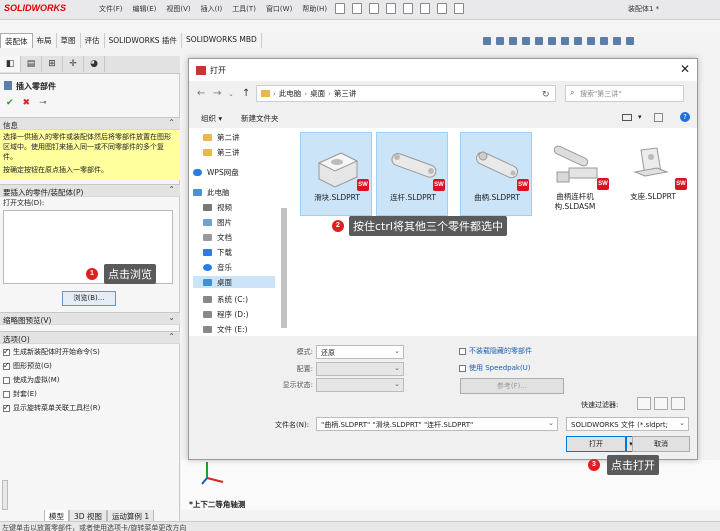  Describe the element at coordinates (408, 8) in the screenshot. I see `undo-icon` at that location.